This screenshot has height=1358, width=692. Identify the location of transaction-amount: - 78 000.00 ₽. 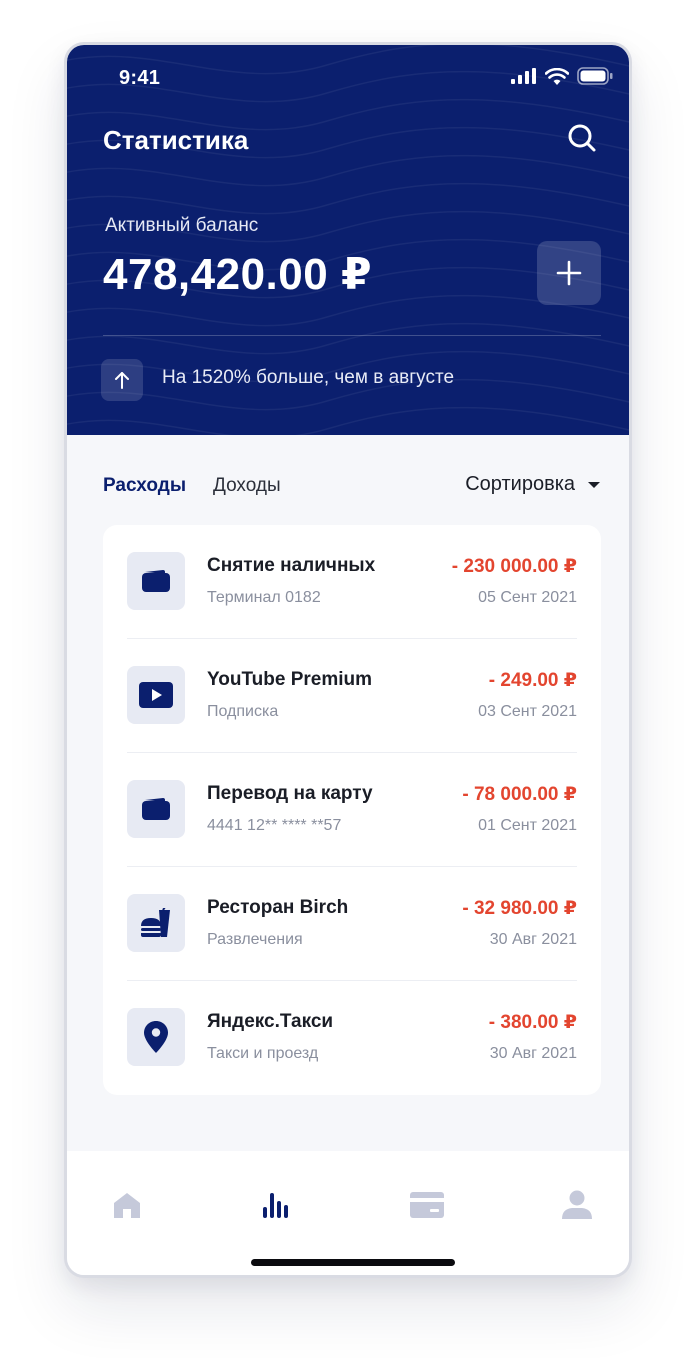
(519, 794).